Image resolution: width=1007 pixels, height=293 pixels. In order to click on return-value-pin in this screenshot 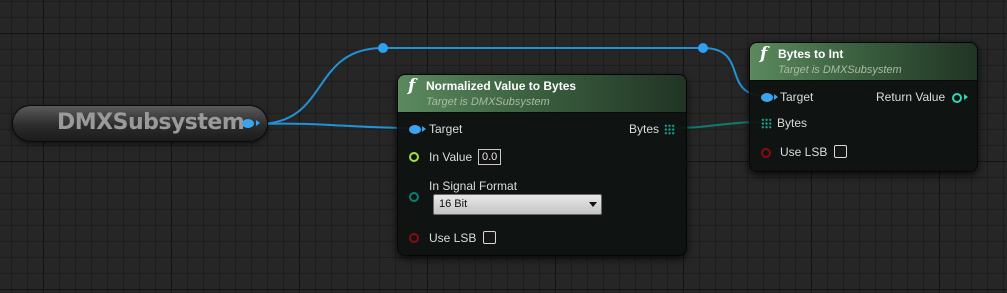, I will do `click(957, 98)`.